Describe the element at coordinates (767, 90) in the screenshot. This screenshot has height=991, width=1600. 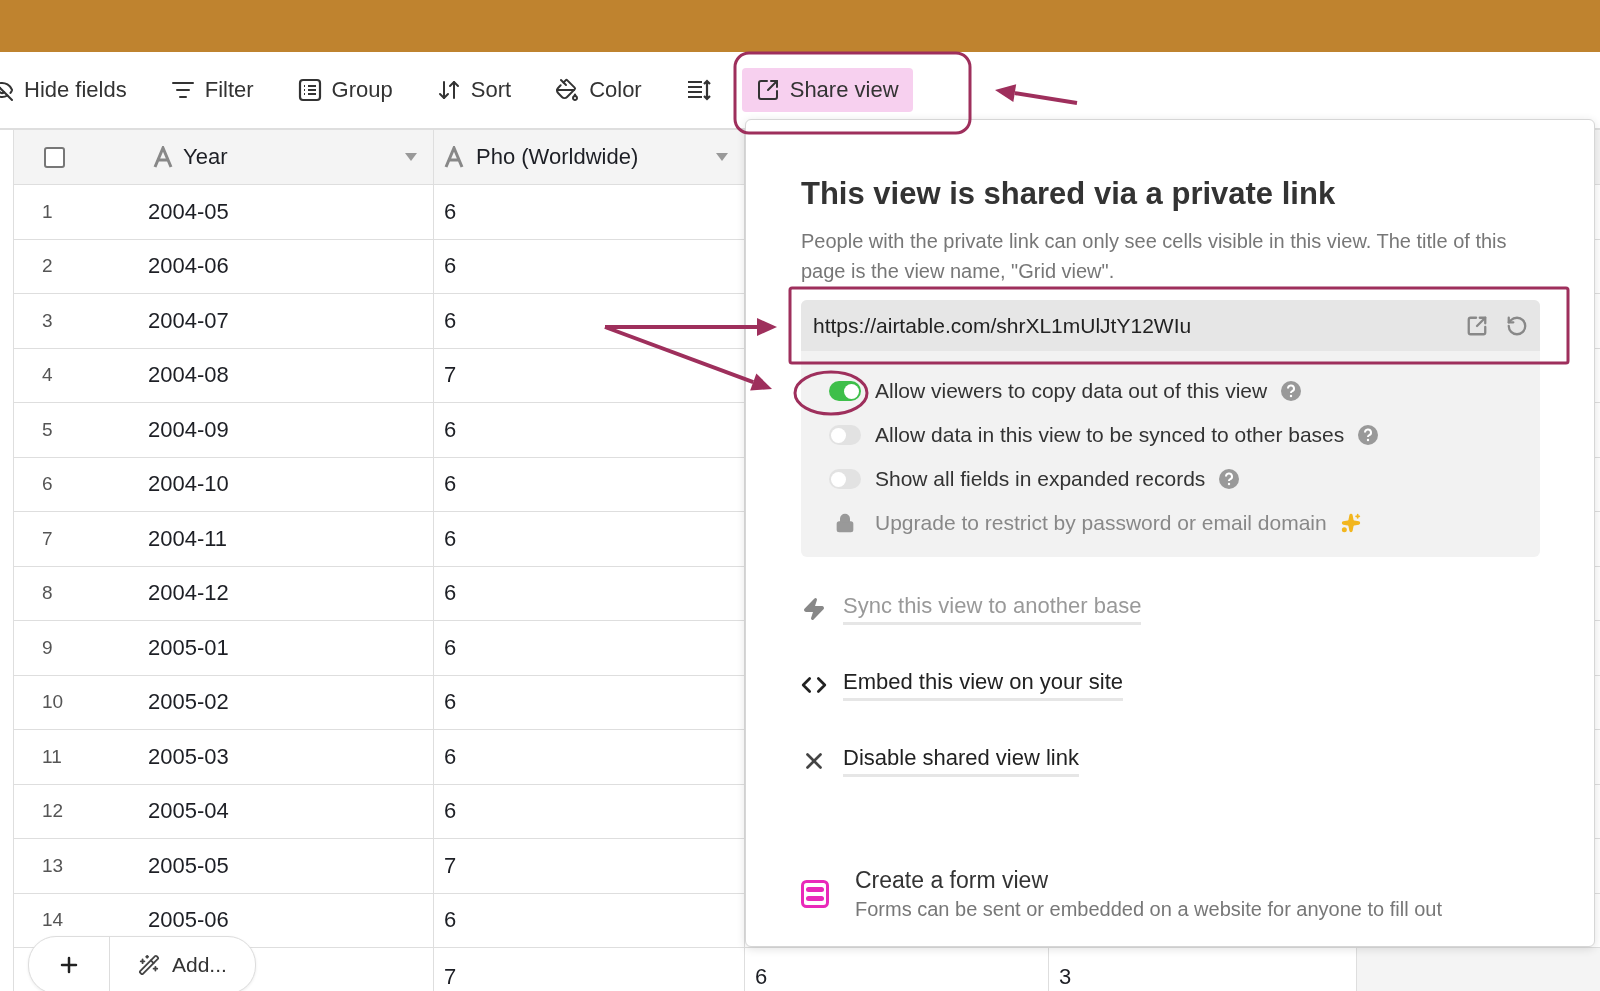
I see `share-icon` at that location.